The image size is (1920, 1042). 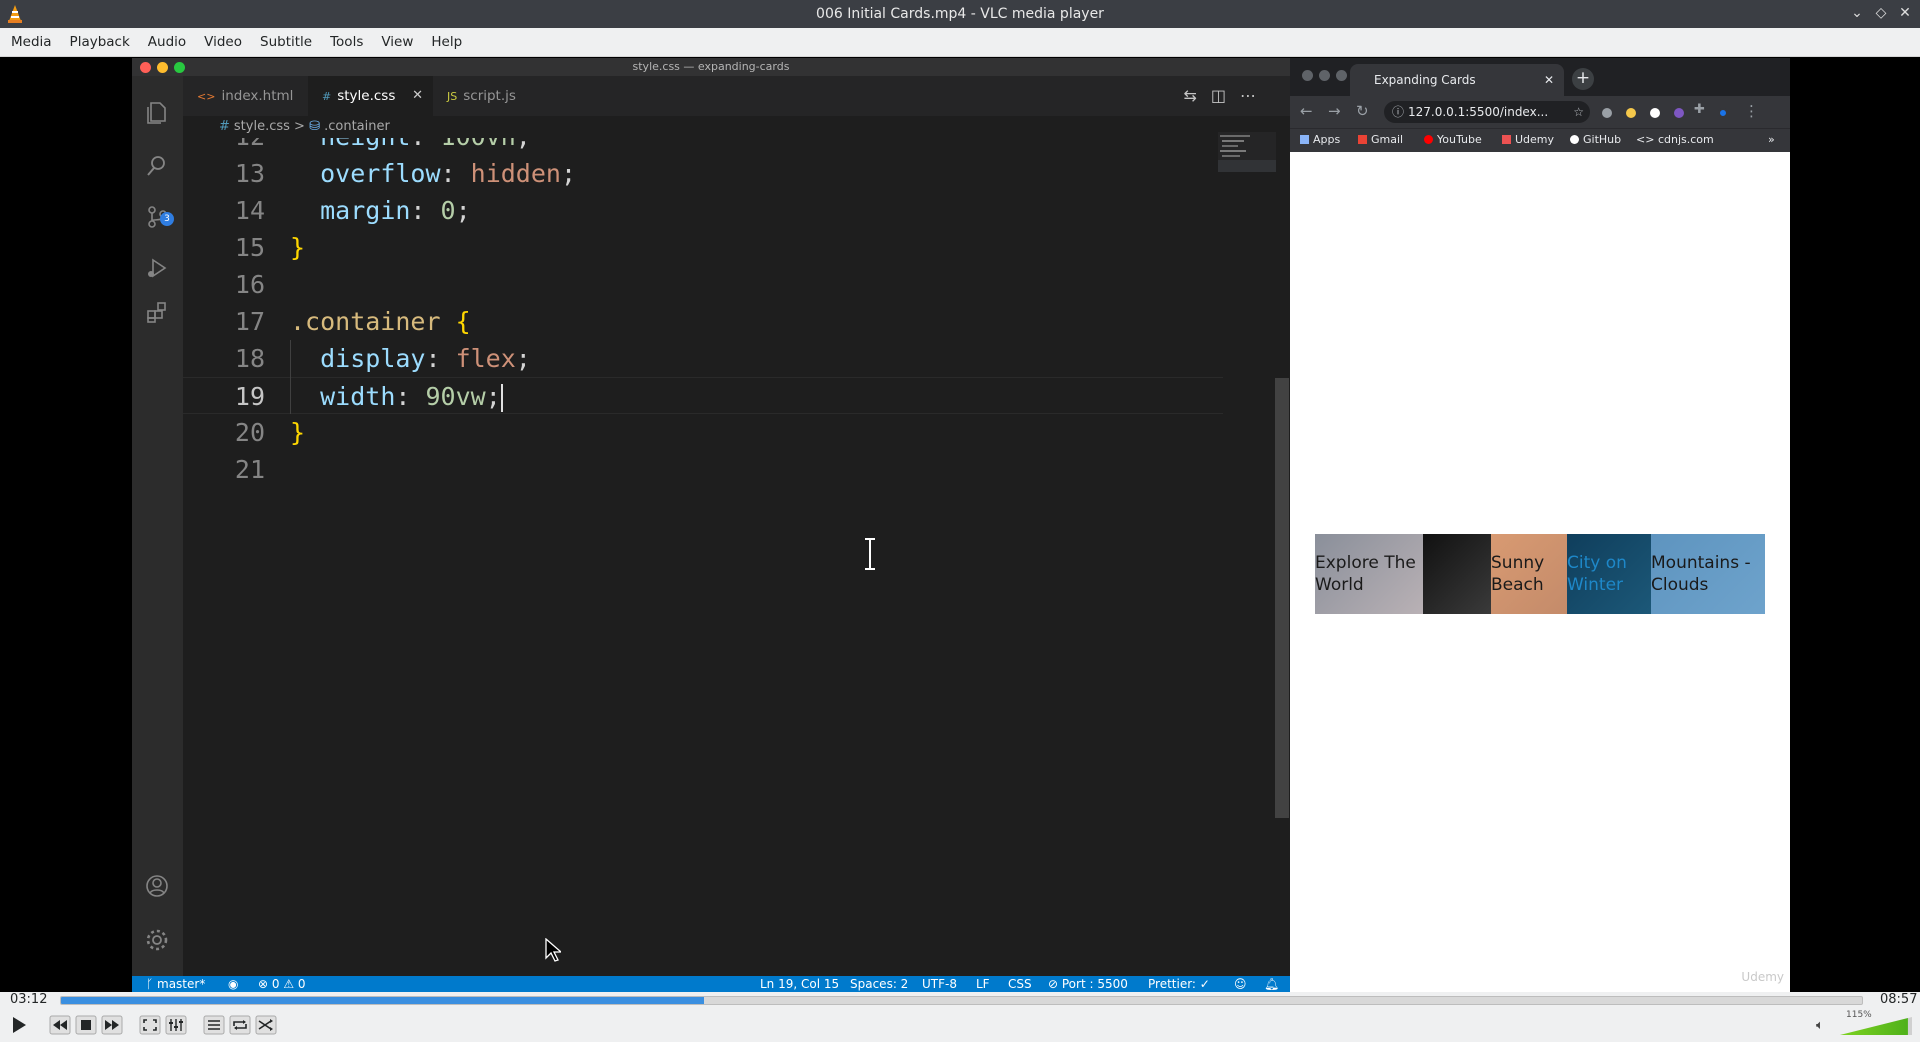 What do you see at coordinates (245, 96) in the screenshot?
I see `tab-index-html: <> index.html` at bounding box center [245, 96].